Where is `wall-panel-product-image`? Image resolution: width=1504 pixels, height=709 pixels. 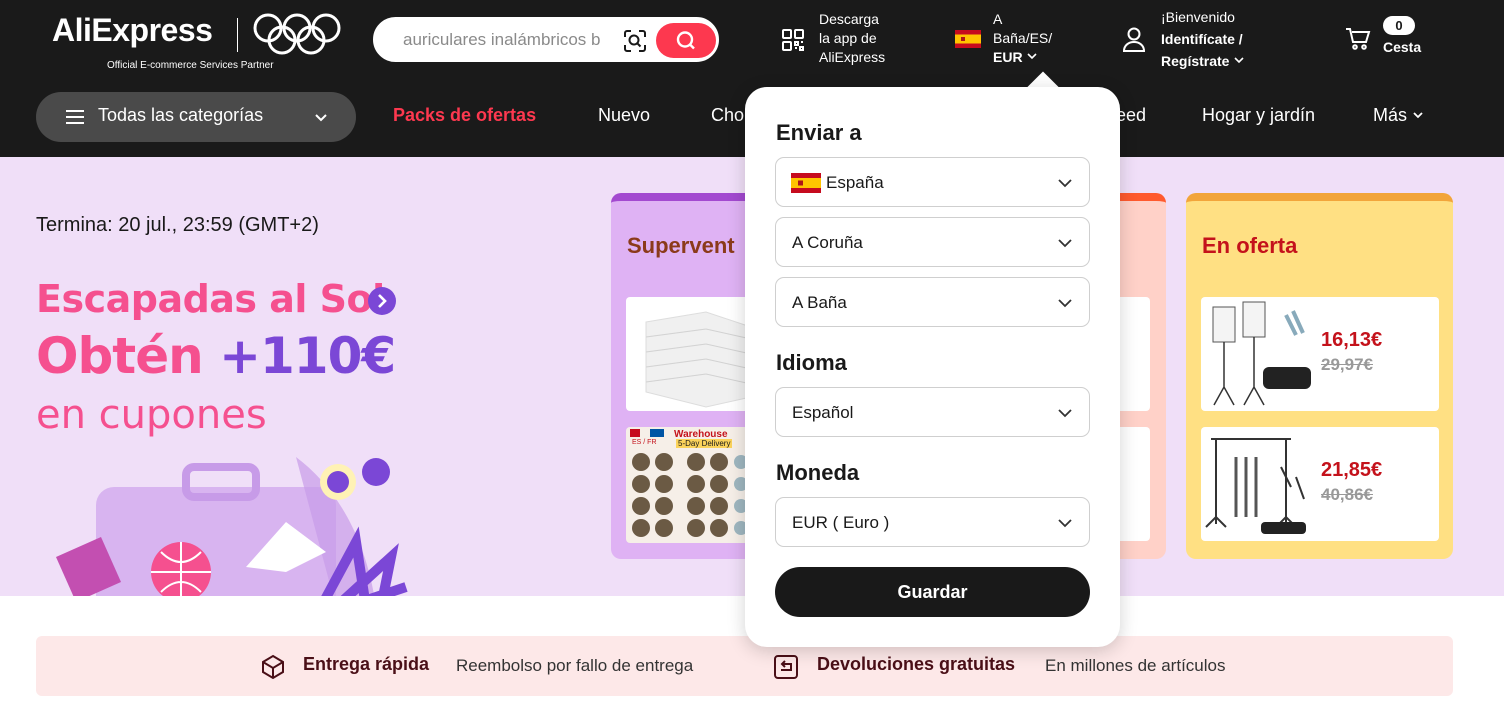
wall-panel-product-image is located at coordinates (698, 359).